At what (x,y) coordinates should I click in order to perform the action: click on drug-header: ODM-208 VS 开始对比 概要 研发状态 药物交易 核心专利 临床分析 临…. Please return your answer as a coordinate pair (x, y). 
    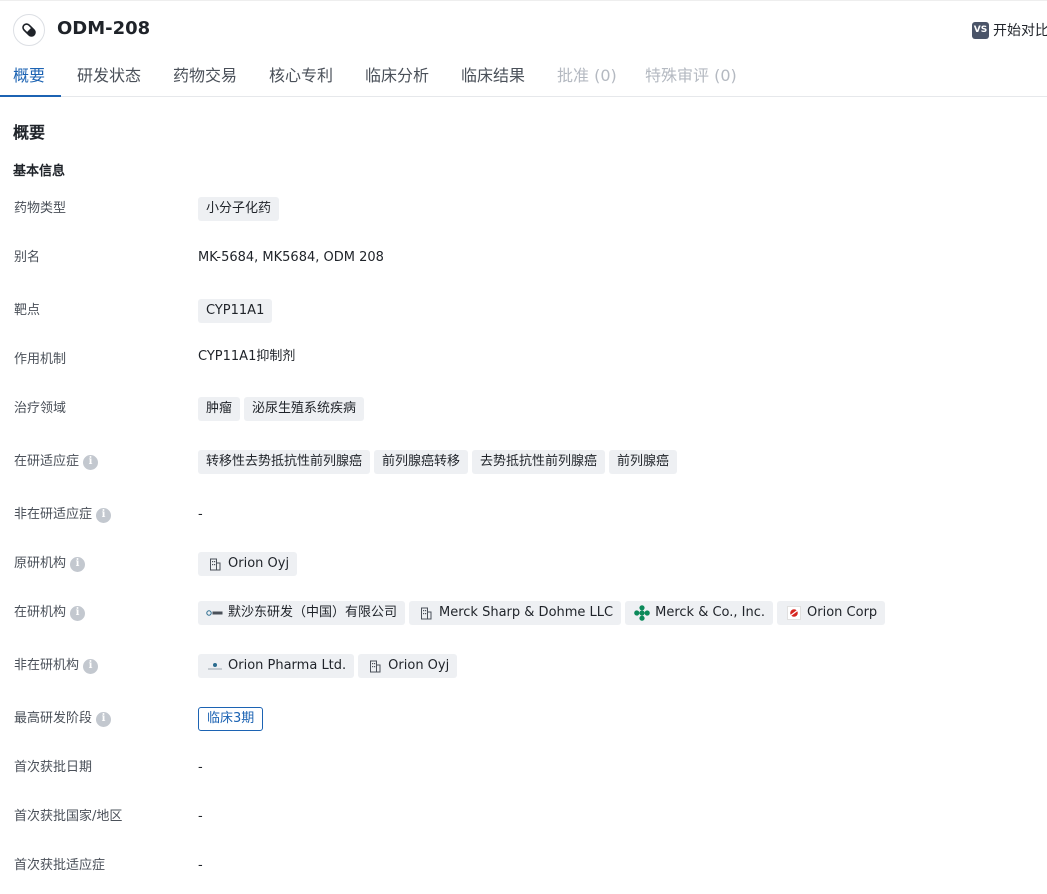
    Looking at the image, I should click on (523, 48).